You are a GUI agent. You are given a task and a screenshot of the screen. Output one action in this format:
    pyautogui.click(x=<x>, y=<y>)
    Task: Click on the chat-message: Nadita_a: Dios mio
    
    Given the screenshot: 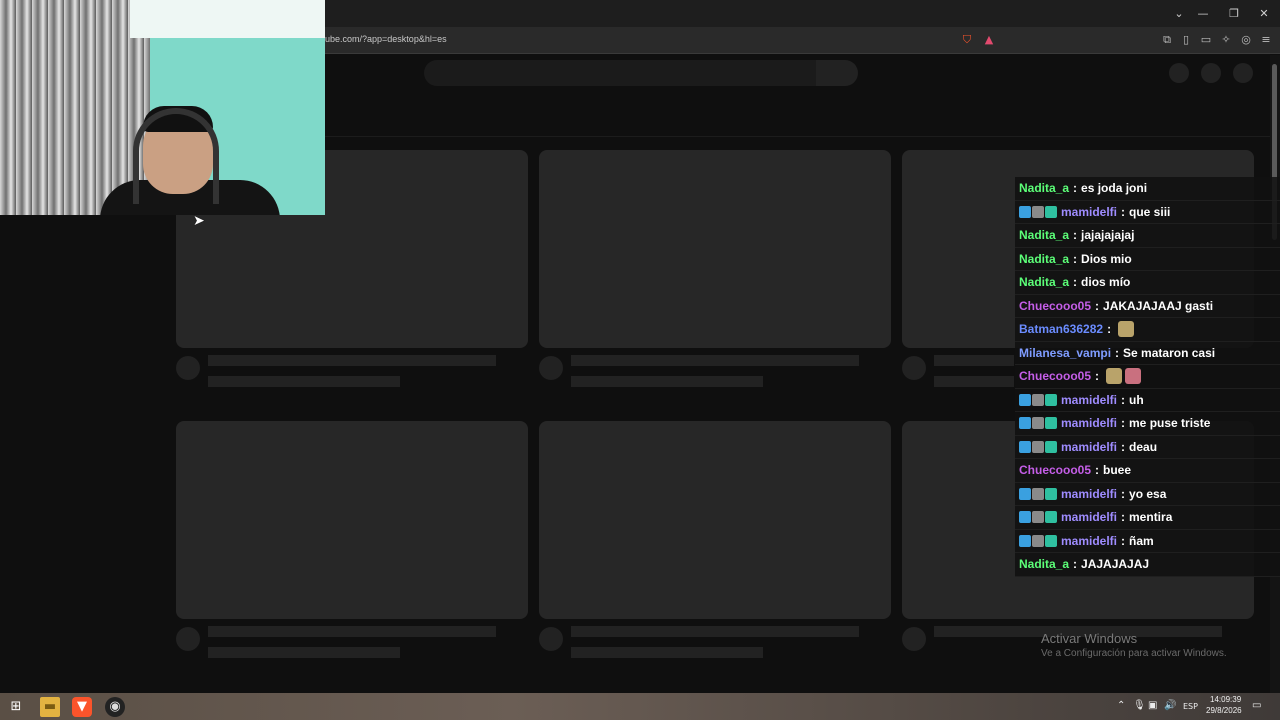 What is the action you would take?
    pyautogui.click(x=1147, y=259)
    